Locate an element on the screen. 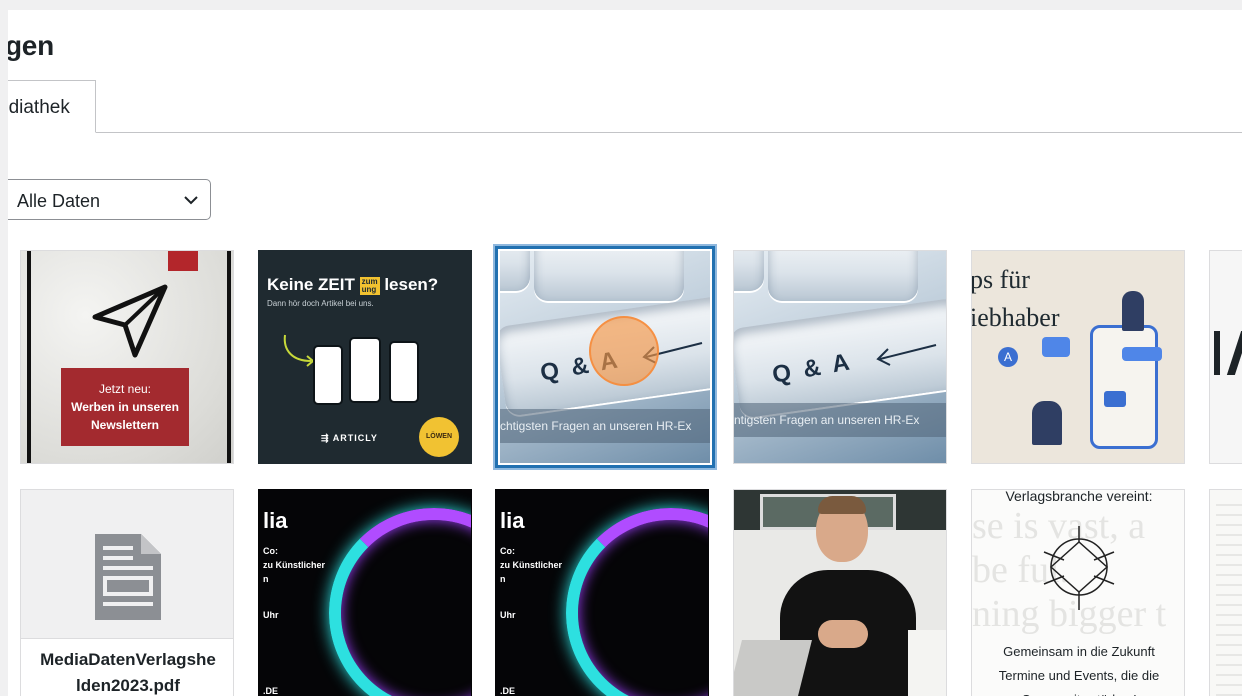  community-line-3: Community stärken! is located at coordinates (1078, 692).